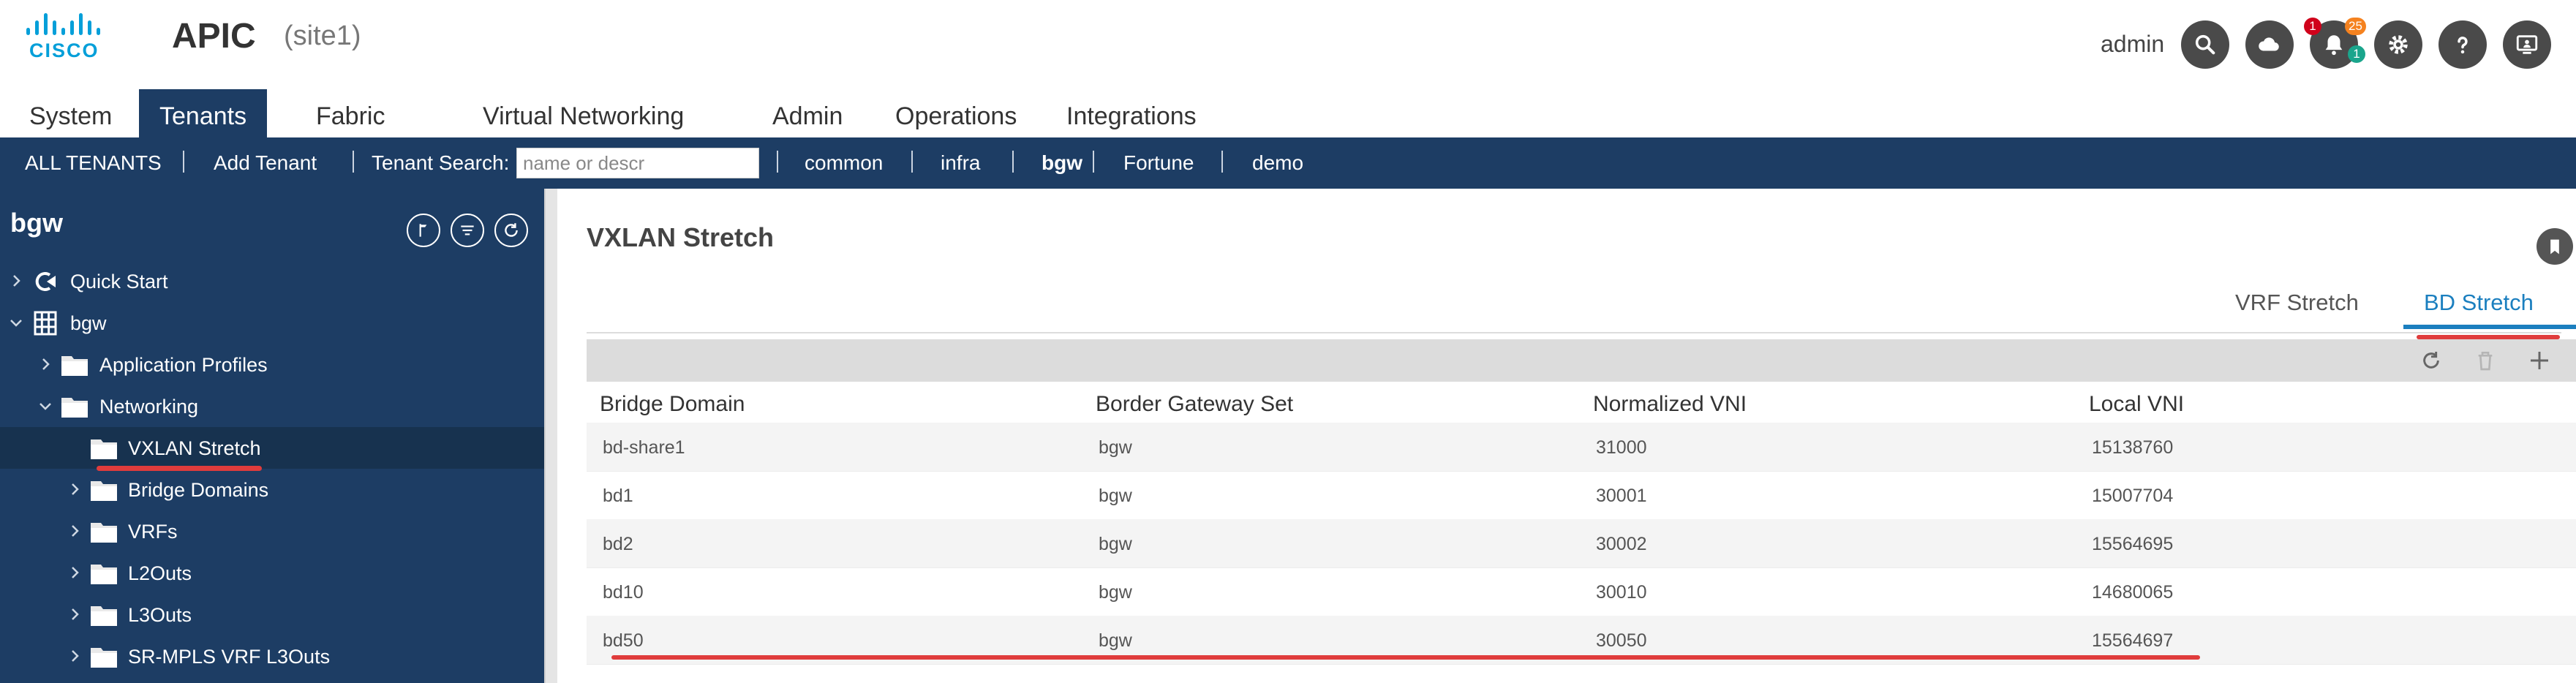  What do you see at coordinates (844, 163) in the screenshot?
I see `tenant-link-common: common` at bounding box center [844, 163].